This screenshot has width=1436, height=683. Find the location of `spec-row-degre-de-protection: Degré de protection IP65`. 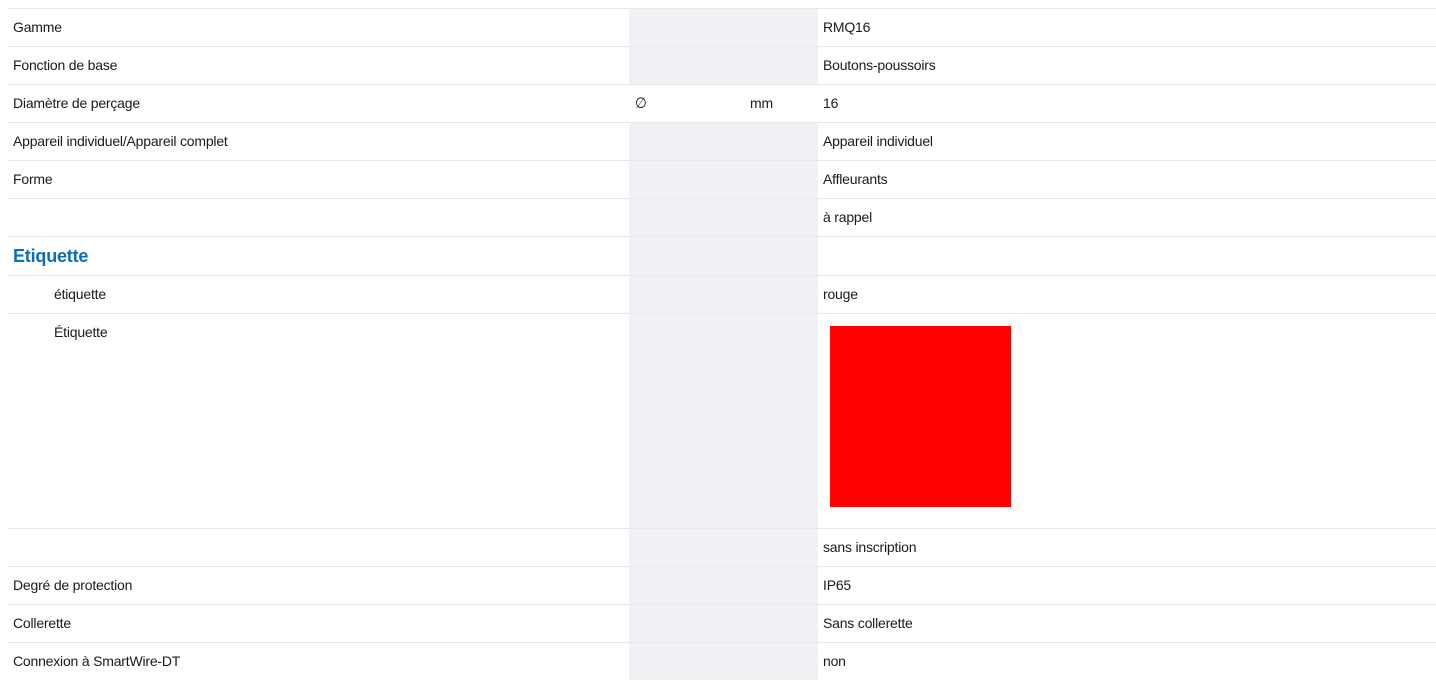

spec-row-degre-de-protection: Degré de protection IP65 is located at coordinates (722, 586).